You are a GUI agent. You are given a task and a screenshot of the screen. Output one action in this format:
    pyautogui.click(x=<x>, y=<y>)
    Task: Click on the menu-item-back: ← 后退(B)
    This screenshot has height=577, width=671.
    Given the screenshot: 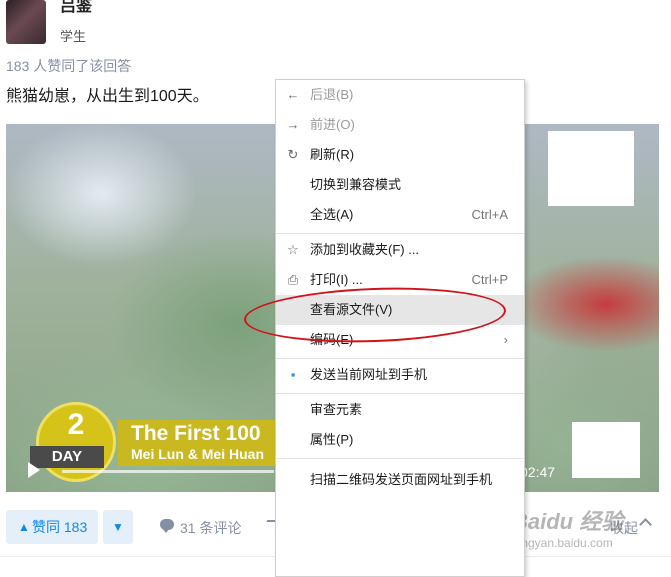 What is the action you would take?
    pyautogui.click(x=400, y=95)
    